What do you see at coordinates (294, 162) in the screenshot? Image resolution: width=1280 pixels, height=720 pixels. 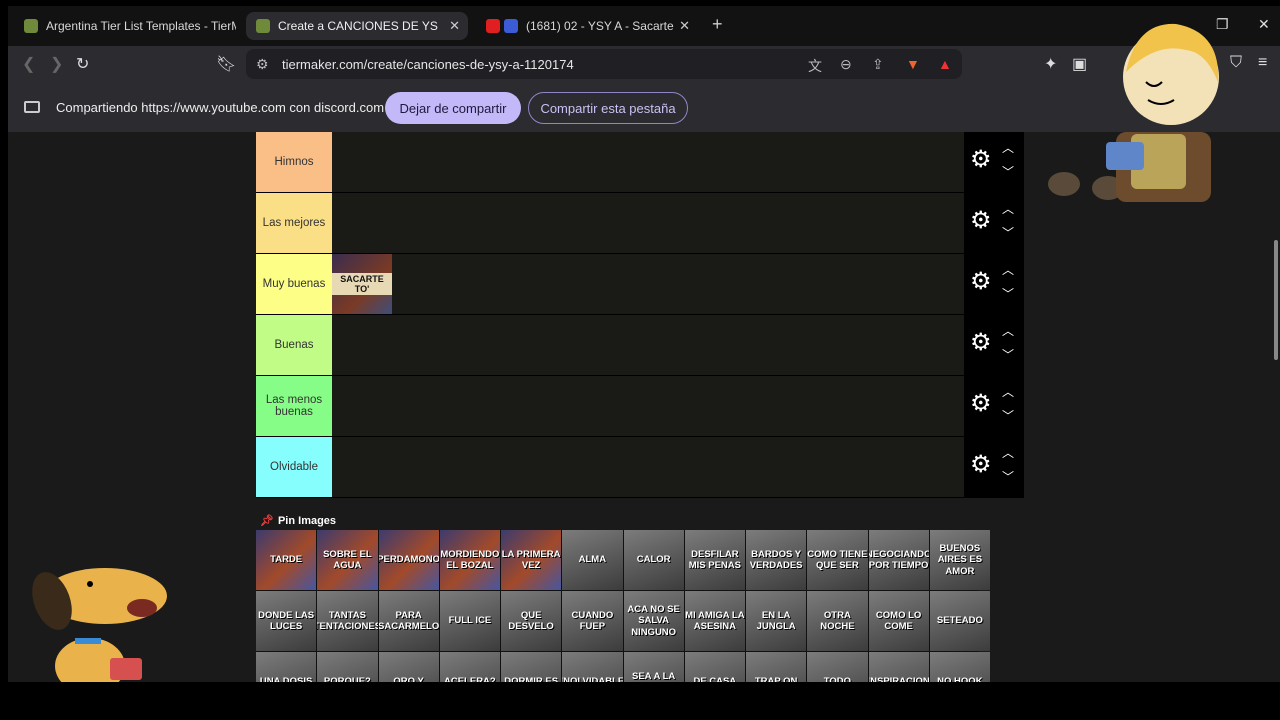 I see `tier-label: Himnos` at bounding box center [294, 162].